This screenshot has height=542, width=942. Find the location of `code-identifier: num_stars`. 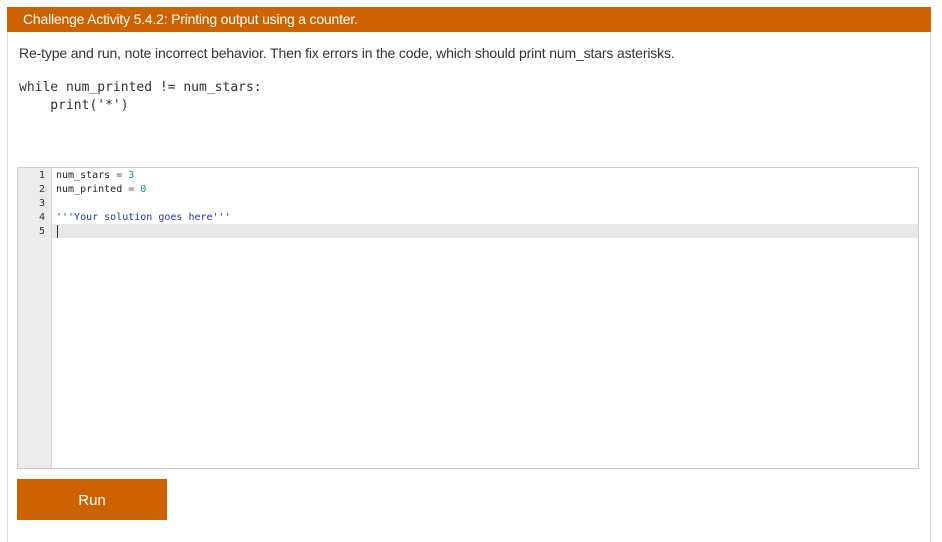

code-identifier: num_stars is located at coordinates (83, 175).